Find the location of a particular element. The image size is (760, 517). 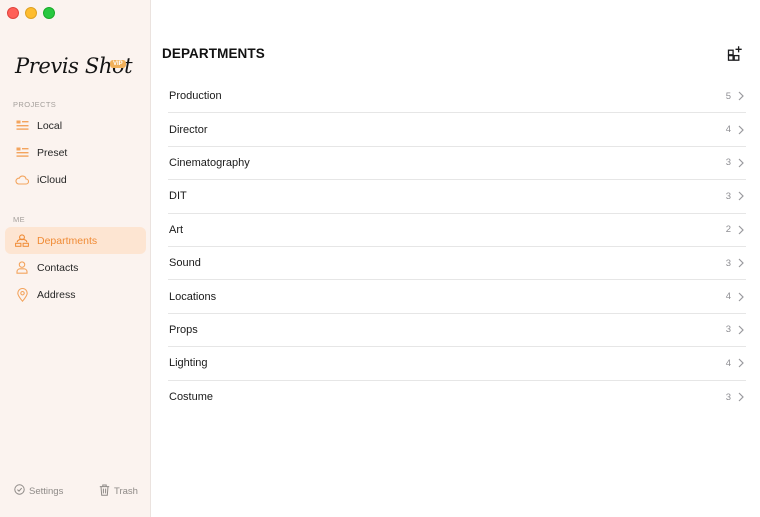

sidebar-item-local: Local is located at coordinates (75, 125).